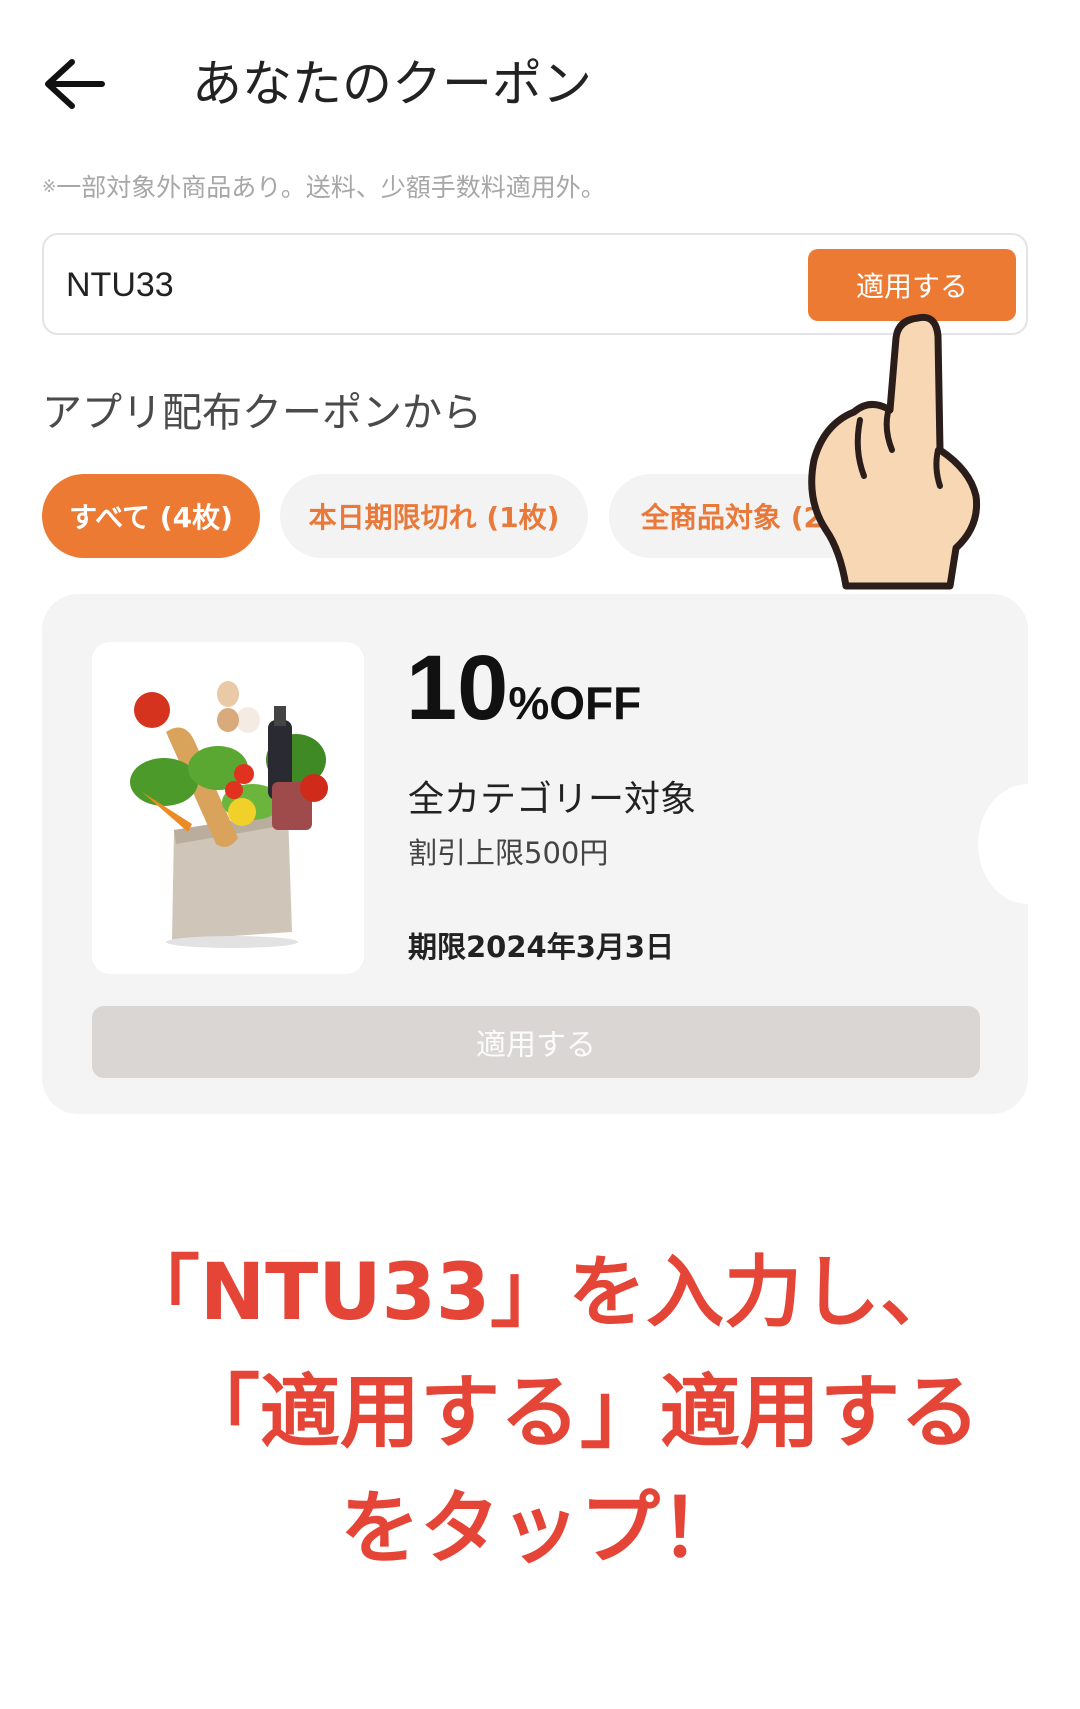 Image resolution: width=1080 pixels, height=1709 pixels. What do you see at coordinates (894, 451) in the screenshot?
I see `pointing-hand-icon` at bounding box center [894, 451].